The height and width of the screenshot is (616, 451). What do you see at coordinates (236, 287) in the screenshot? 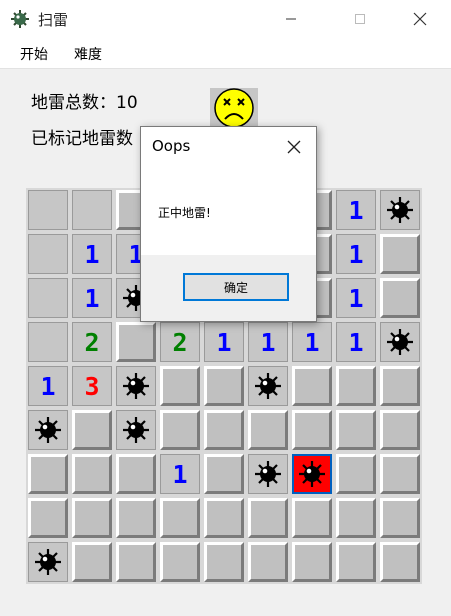
I see `ok-button: 确定` at bounding box center [236, 287].